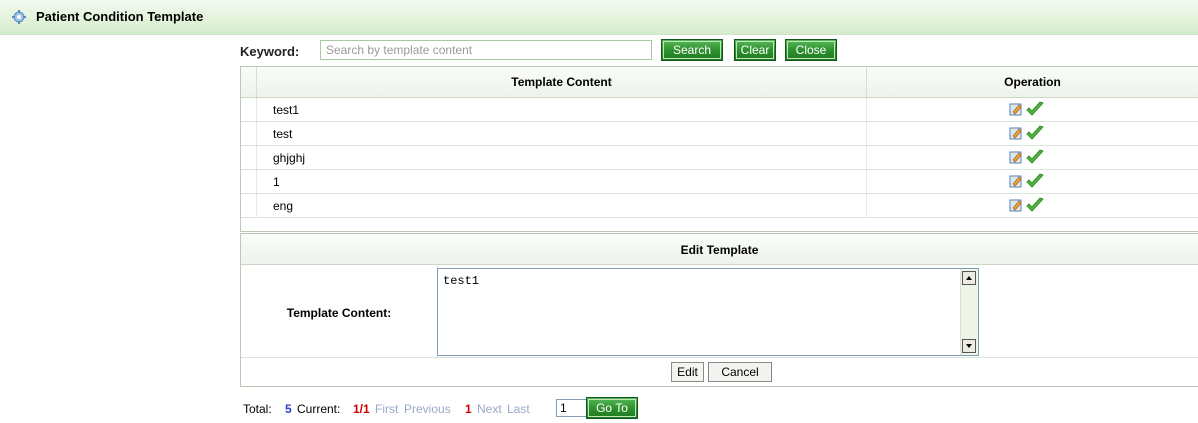 The image size is (1198, 423). What do you see at coordinates (740, 372) in the screenshot?
I see `cancel-button: Cancel` at bounding box center [740, 372].